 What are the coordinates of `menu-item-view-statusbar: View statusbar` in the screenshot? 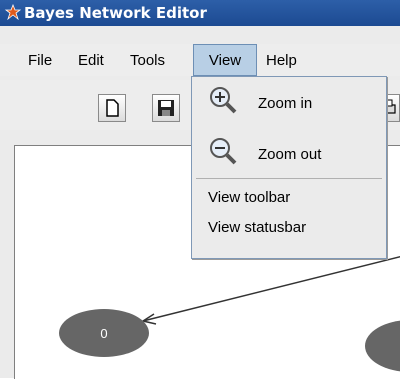 It's located at (289, 229).